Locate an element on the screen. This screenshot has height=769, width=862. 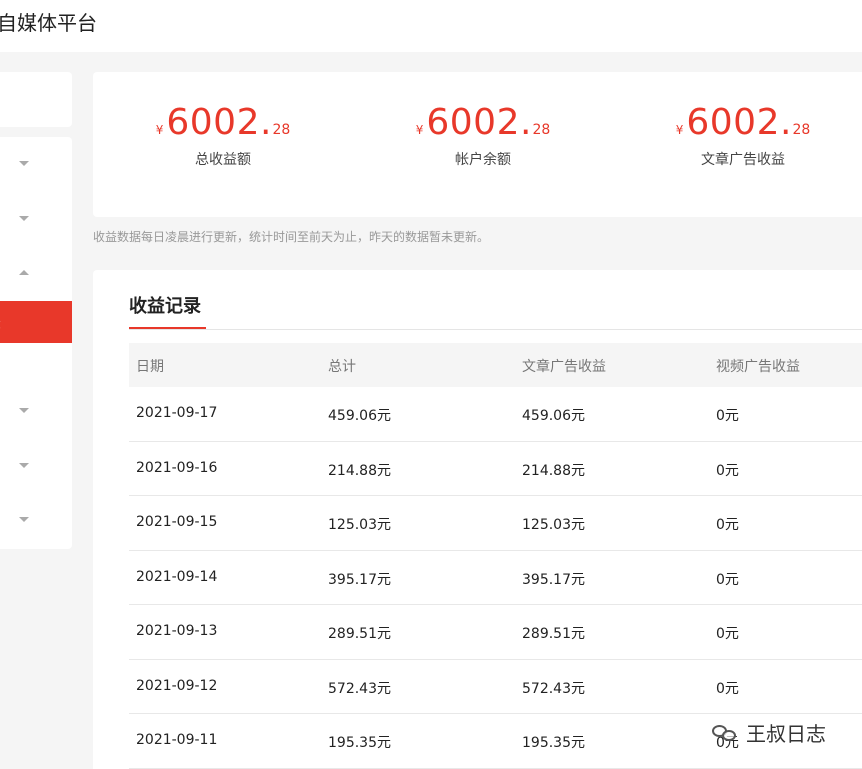
cell-article-ad: 289.51元 is located at coordinates (553, 634).